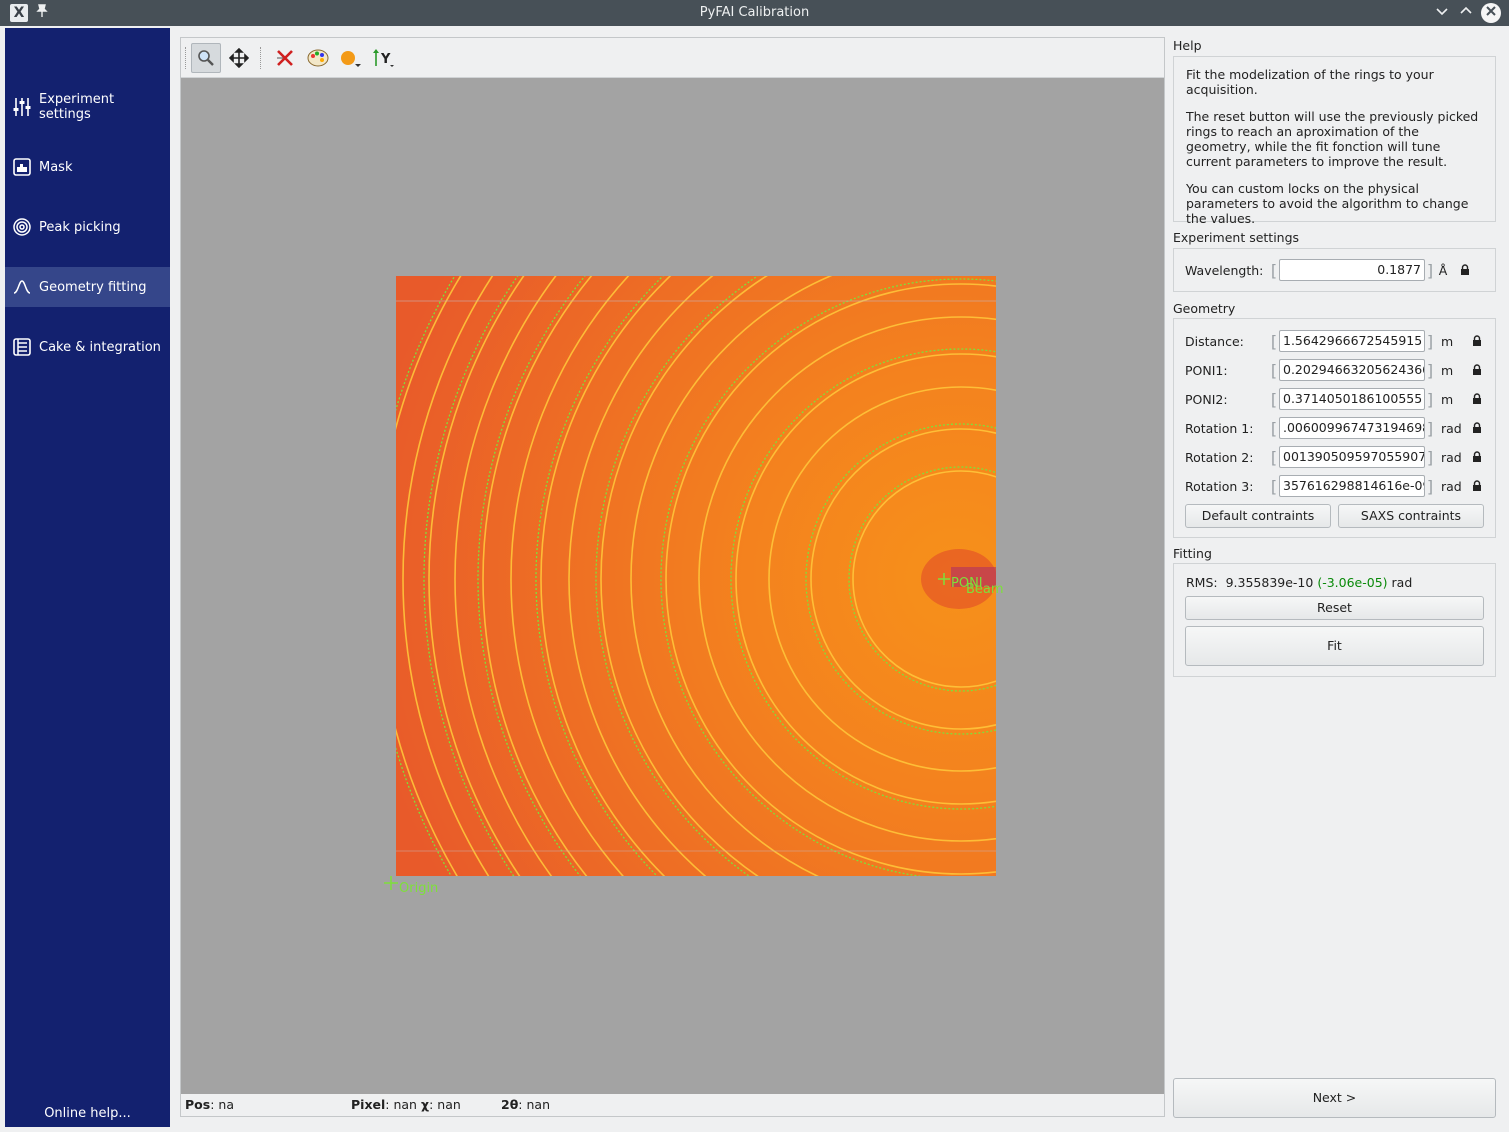  What do you see at coordinates (985, 589) in the screenshot?
I see `beam-label: Beam` at bounding box center [985, 589].